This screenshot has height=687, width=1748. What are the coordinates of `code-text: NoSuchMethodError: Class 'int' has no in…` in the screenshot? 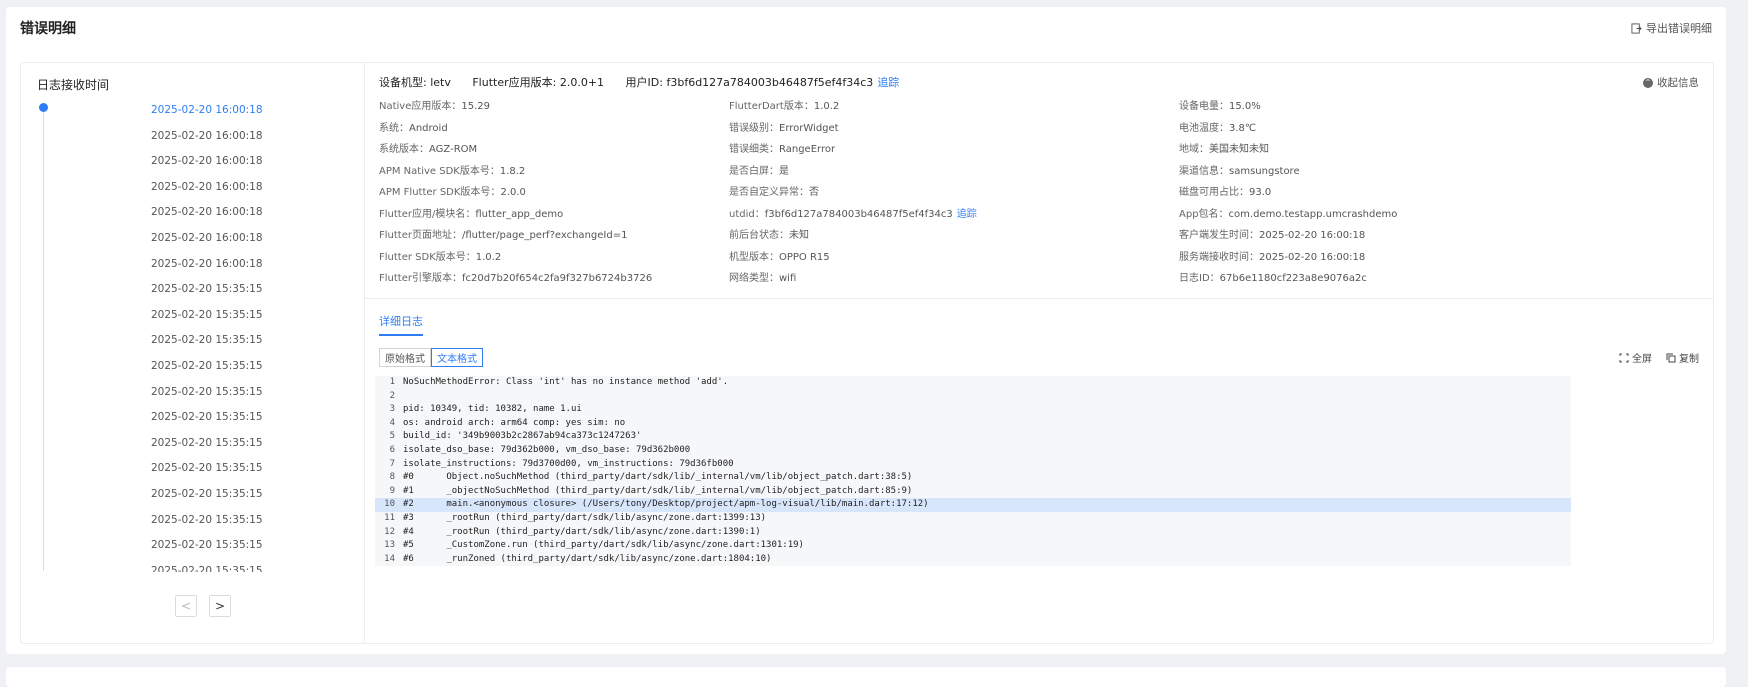 It's located at (566, 382).